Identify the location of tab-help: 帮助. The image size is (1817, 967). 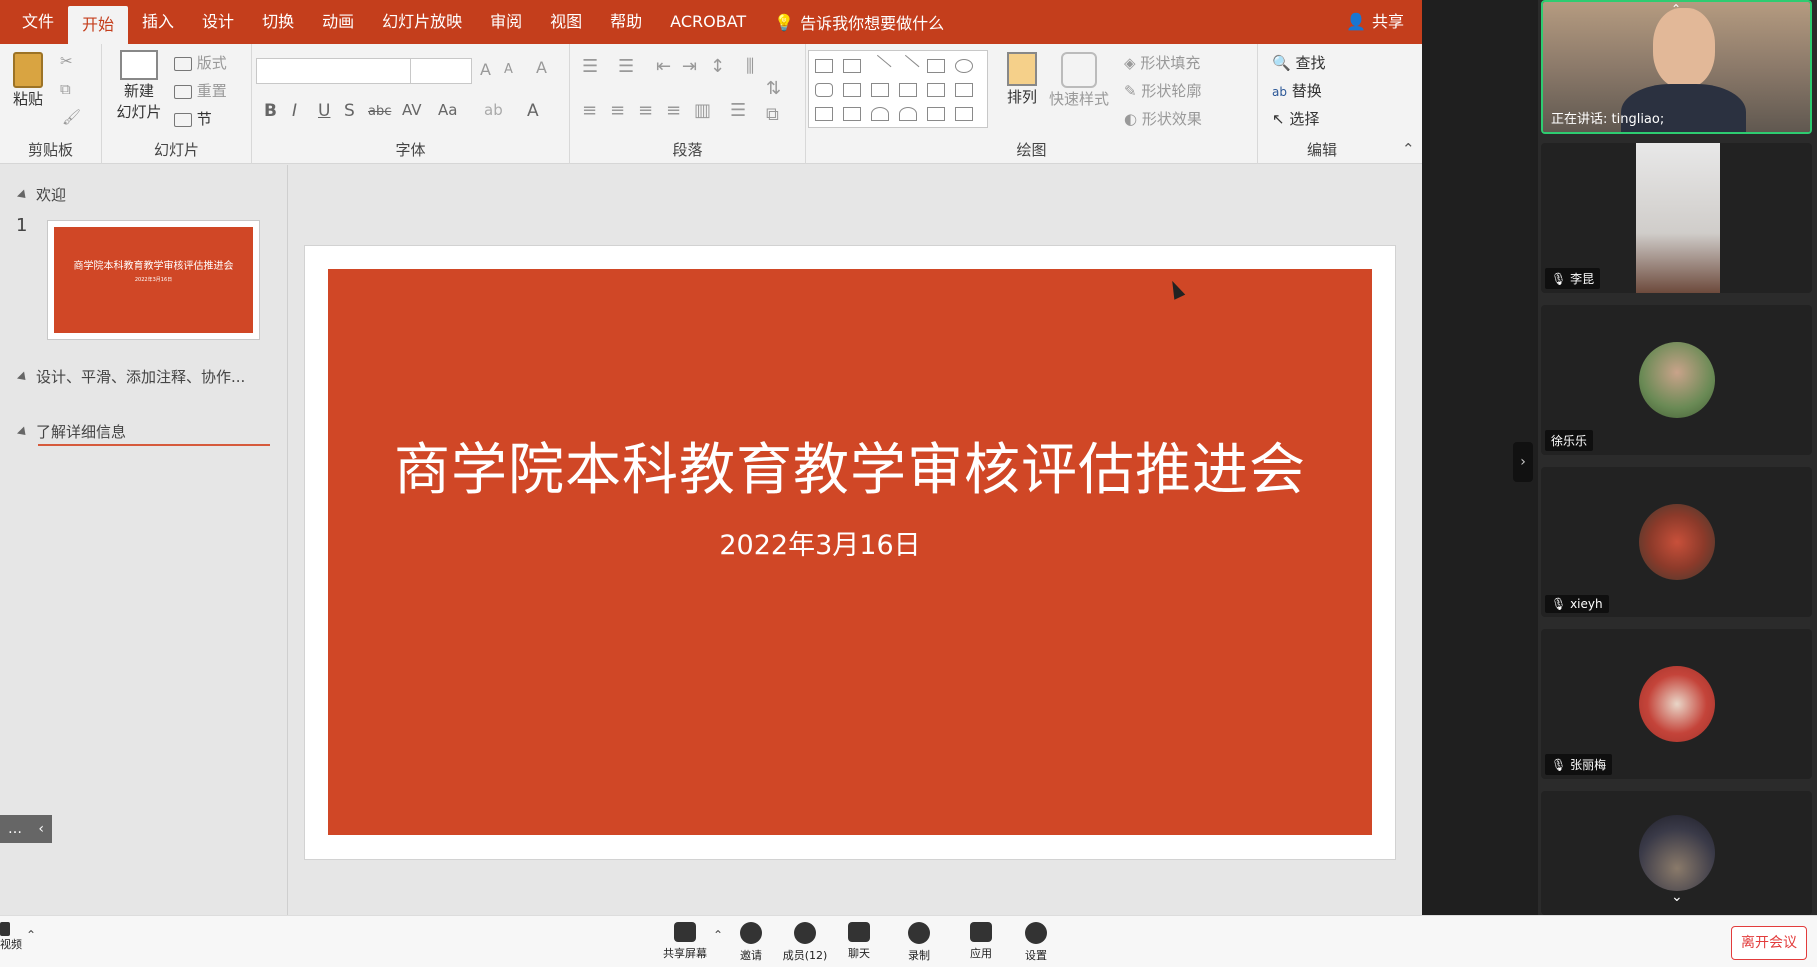
(626, 22).